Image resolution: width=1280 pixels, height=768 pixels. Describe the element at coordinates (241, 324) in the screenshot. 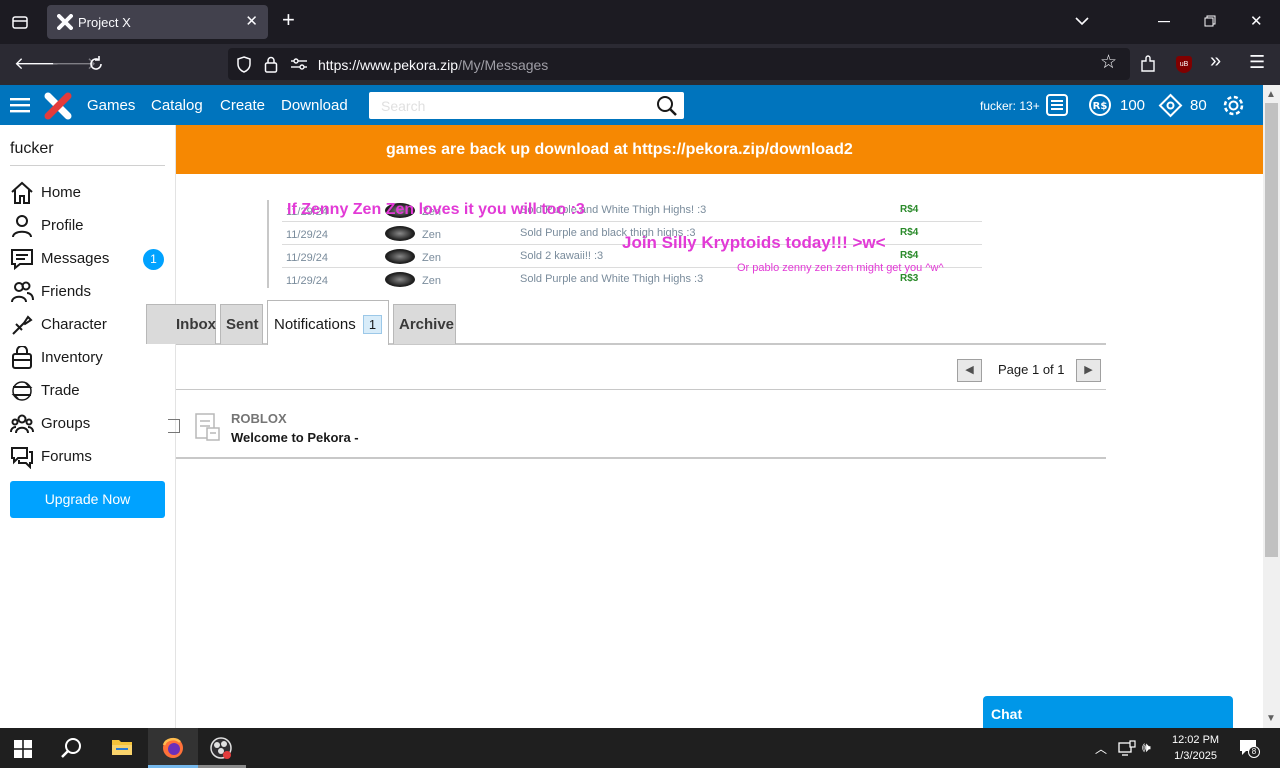

I see `tab-sent: Sent` at that location.